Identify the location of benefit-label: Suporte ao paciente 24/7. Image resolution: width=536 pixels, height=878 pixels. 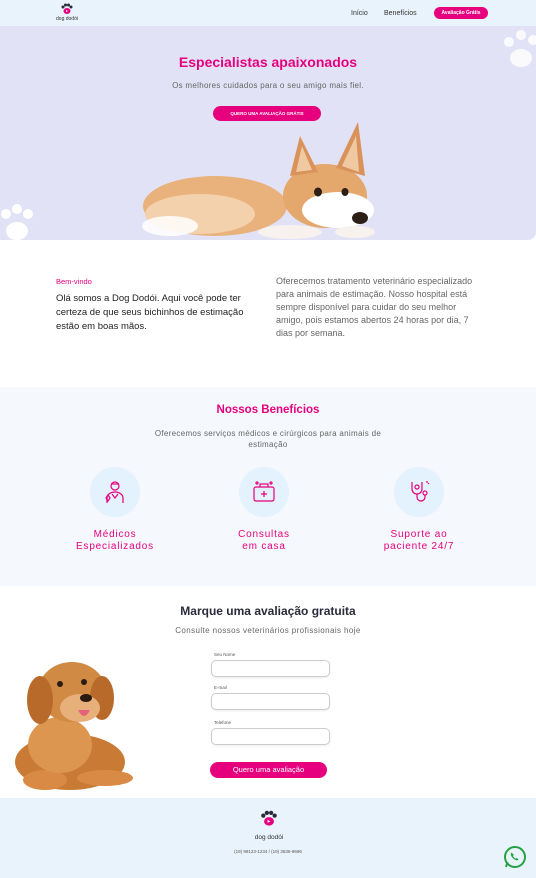
(419, 540).